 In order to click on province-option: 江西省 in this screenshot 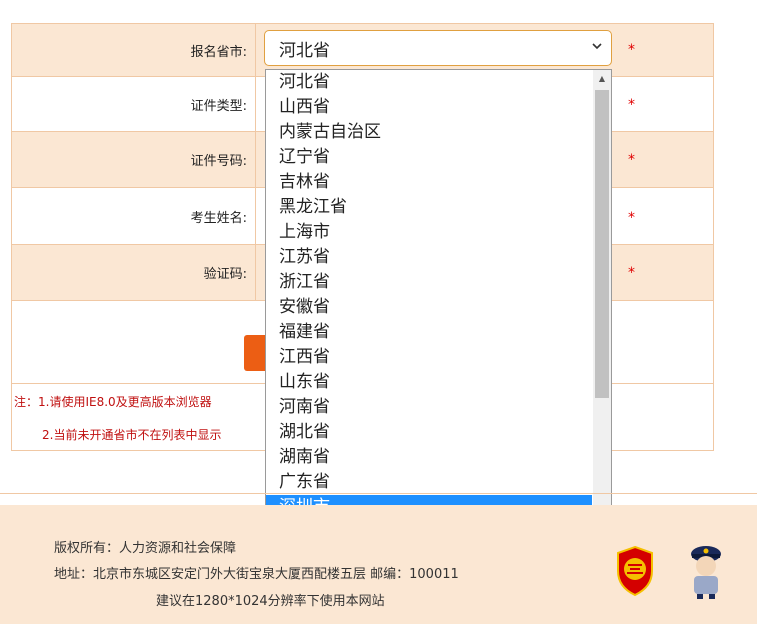, I will do `click(429, 357)`.